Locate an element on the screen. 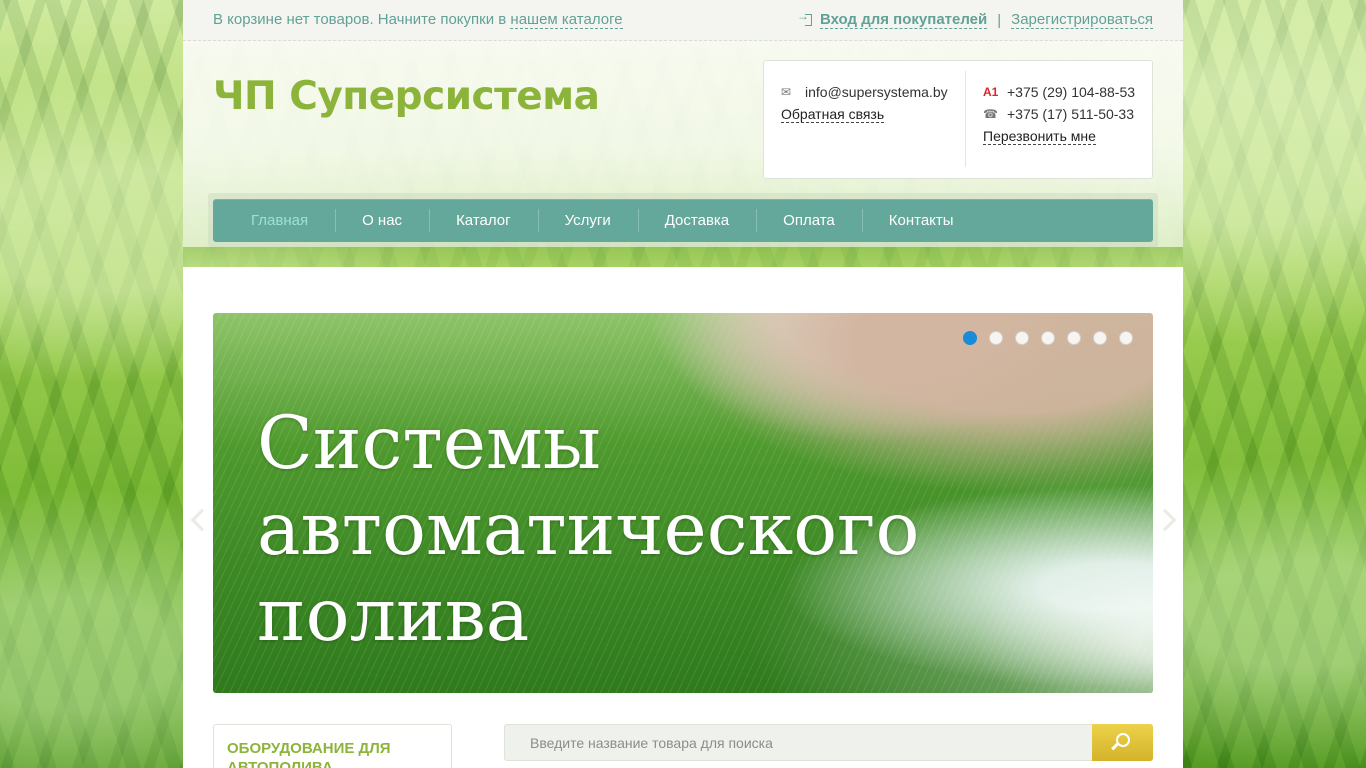  nav-item-catalog: Каталог is located at coordinates (483, 220).